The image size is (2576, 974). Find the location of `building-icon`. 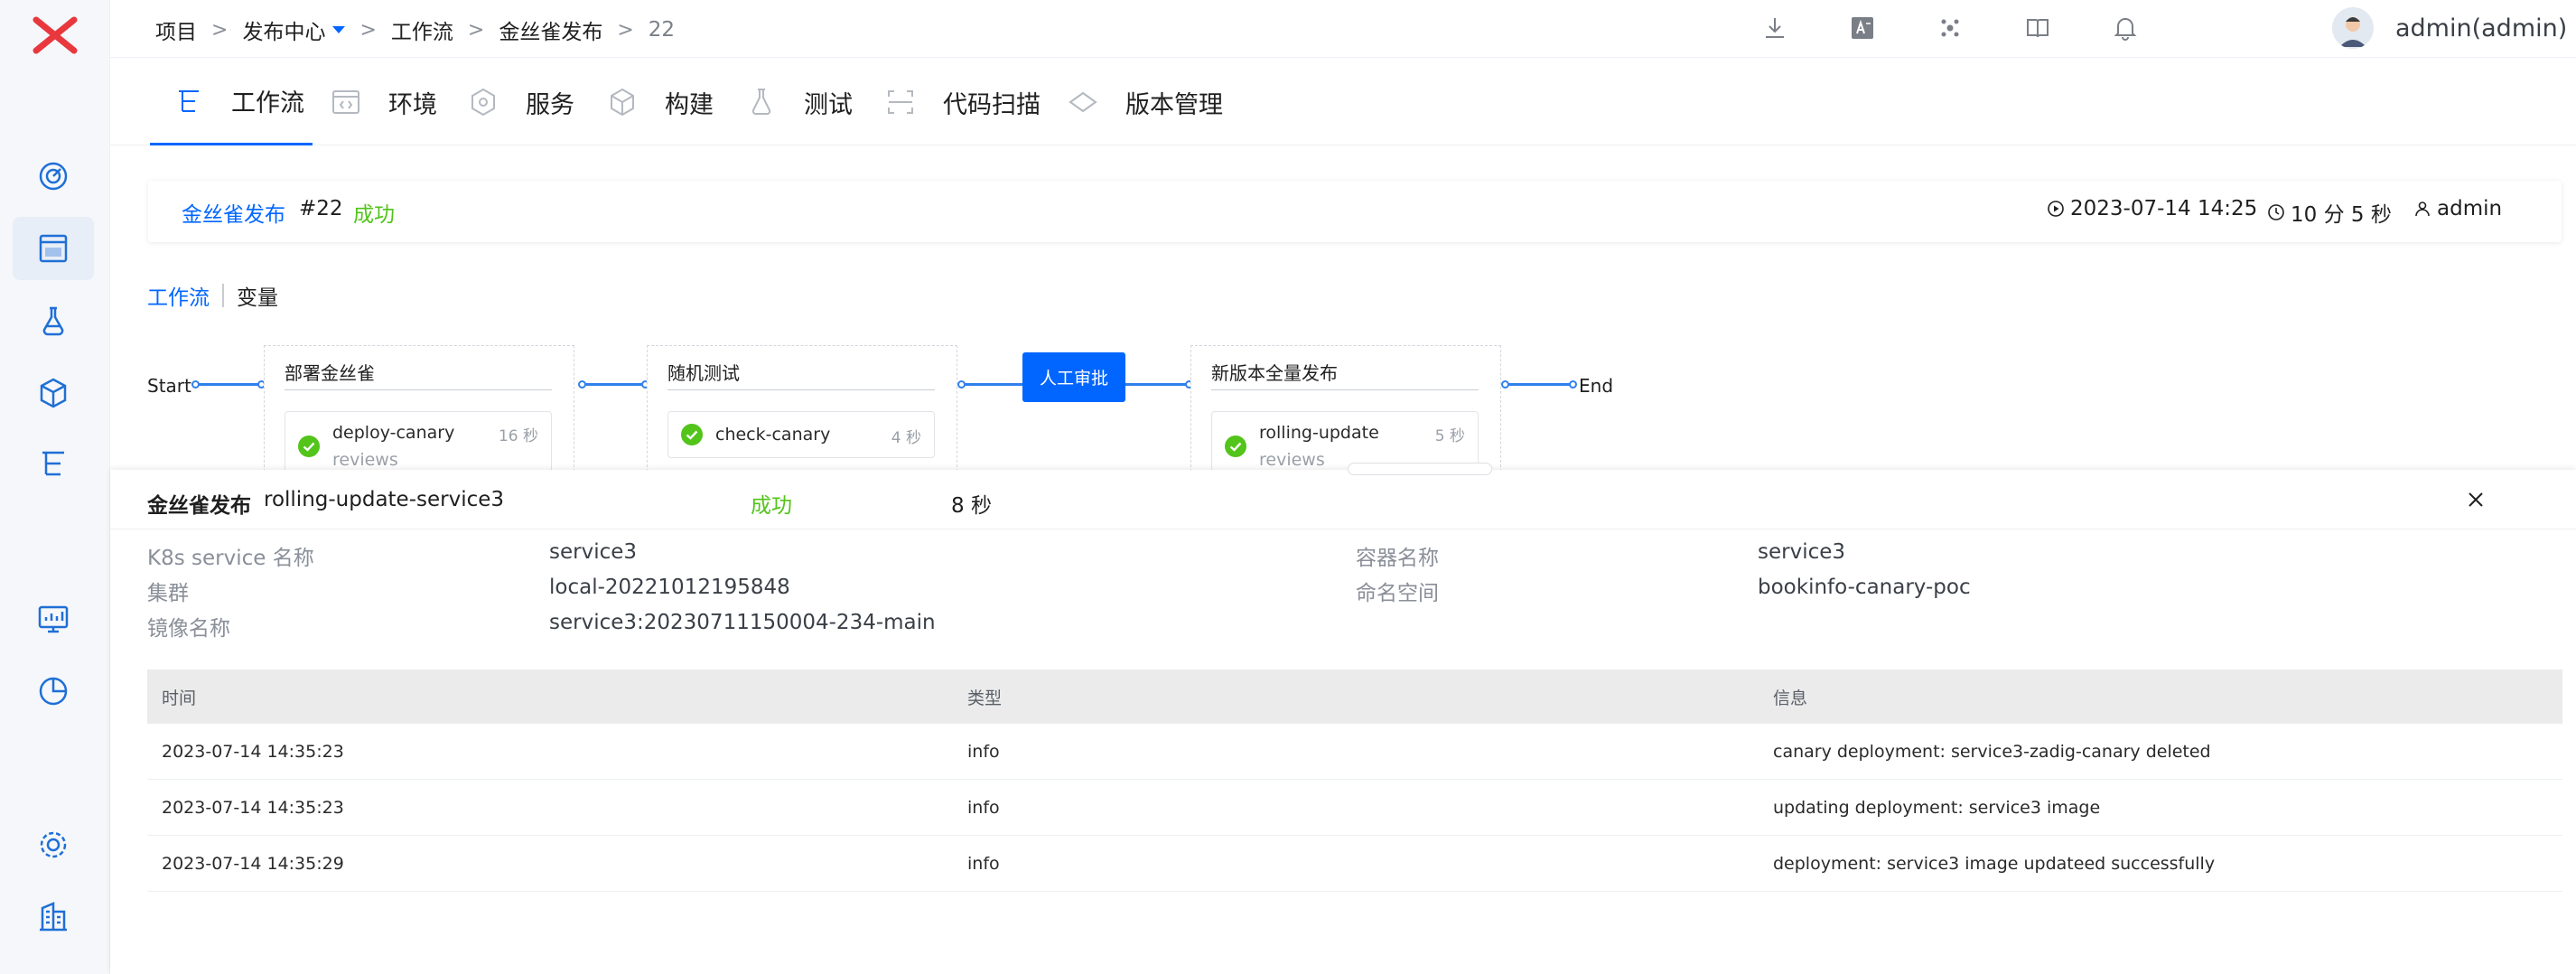

building-icon is located at coordinates (53, 917).